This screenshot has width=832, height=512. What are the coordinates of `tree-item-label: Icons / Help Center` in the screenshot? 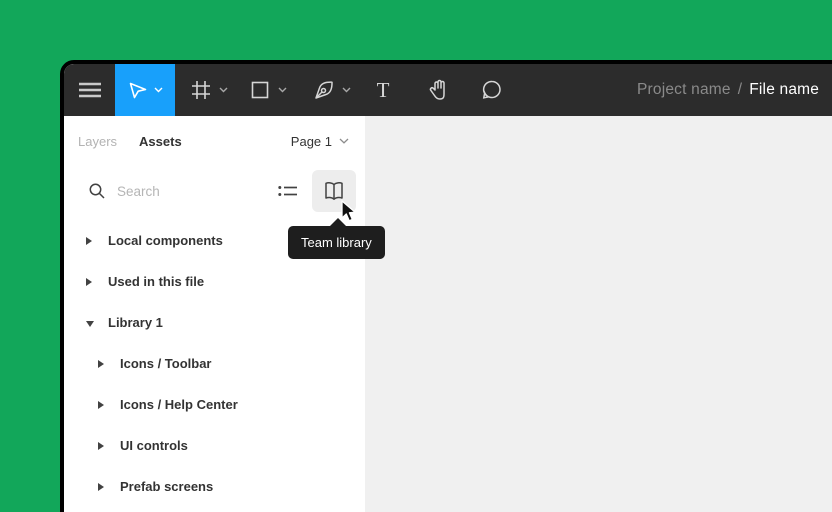 It's located at (179, 404).